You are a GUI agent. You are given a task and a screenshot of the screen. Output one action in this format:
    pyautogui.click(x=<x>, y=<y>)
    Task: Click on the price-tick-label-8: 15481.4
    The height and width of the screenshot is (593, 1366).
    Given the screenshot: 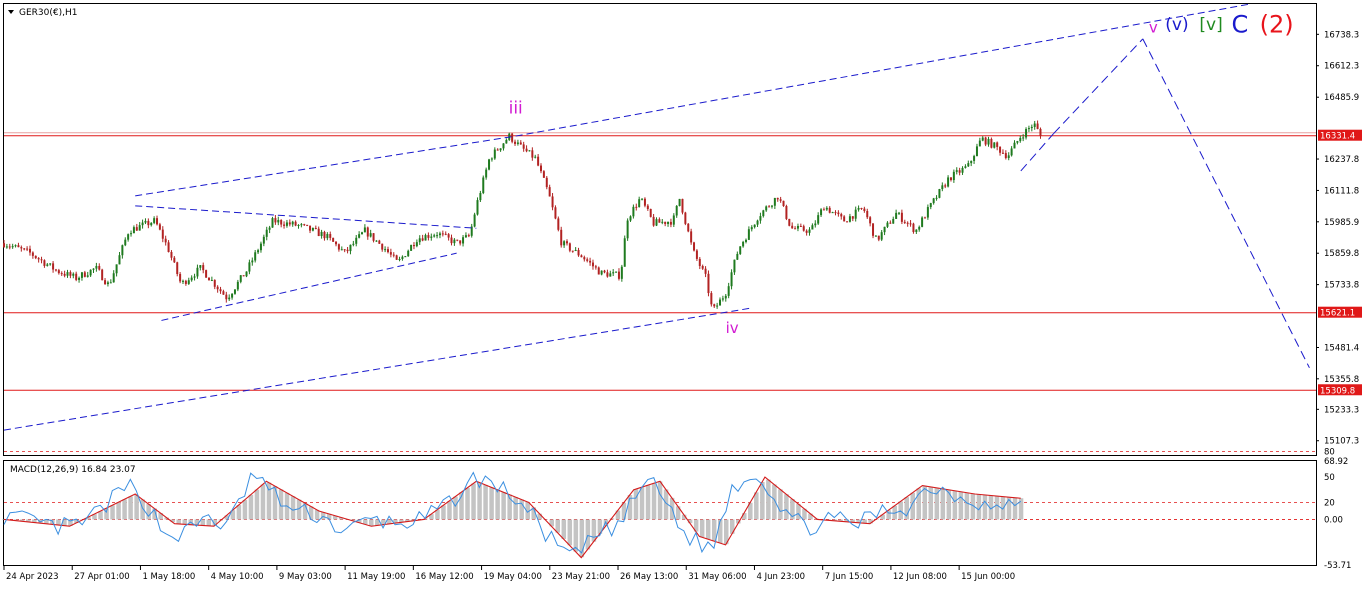 What is the action you would take?
    pyautogui.click(x=1341, y=349)
    